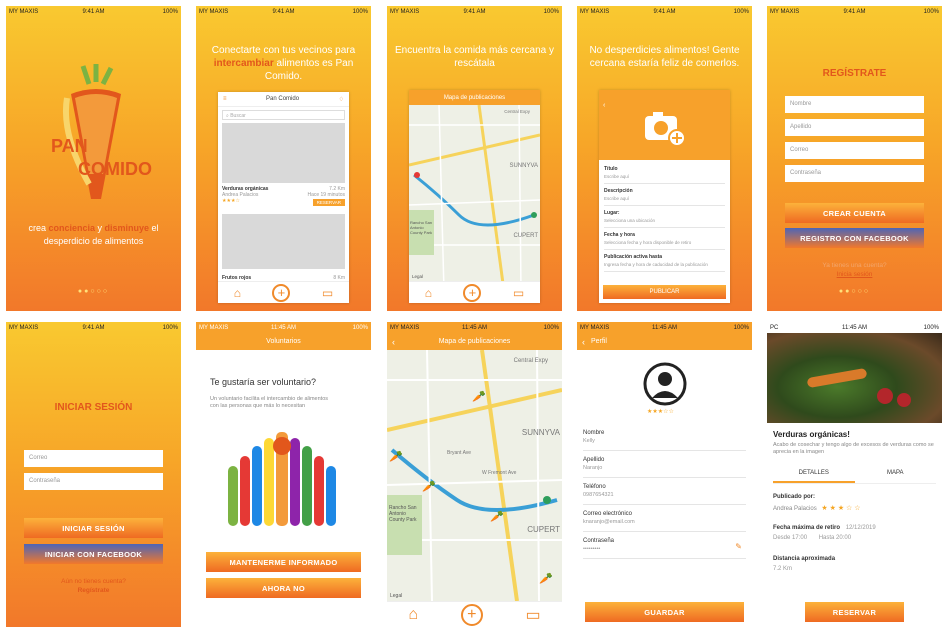 The width and height of the screenshot is (947, 637). Describe the element at coordinates (283, 588) in the screenshot. I see `not-now-button: AHORA NO` at that location.